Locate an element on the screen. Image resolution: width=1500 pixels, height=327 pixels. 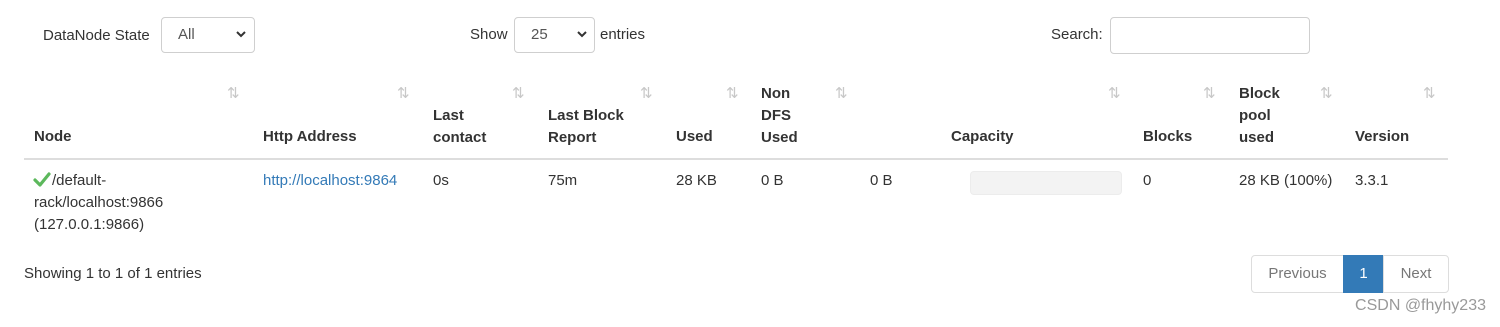
th-last-contact-line2: contact is located at coordinates (460, 137).